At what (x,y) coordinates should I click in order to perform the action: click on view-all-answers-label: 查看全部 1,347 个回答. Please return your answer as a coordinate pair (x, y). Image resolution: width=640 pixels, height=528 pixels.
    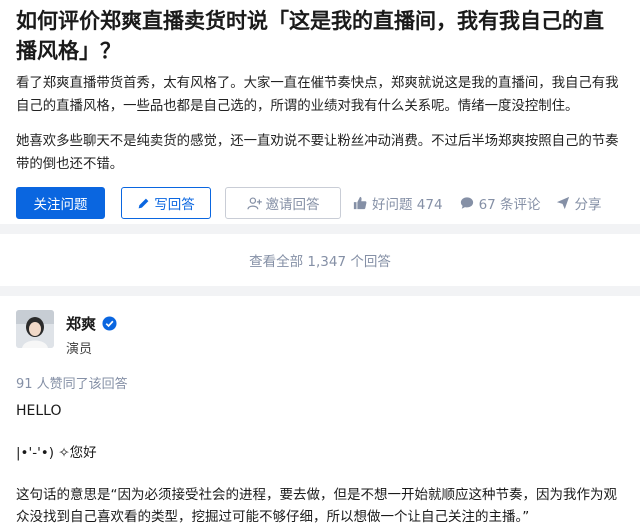
    Looking at the image, I should click on (320, 262).